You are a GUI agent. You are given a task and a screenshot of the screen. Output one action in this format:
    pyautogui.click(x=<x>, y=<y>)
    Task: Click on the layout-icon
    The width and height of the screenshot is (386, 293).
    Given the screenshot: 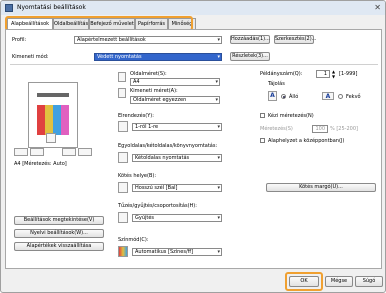 What is the action you would take?
    pyautogui.click(x=123, y=126)
    